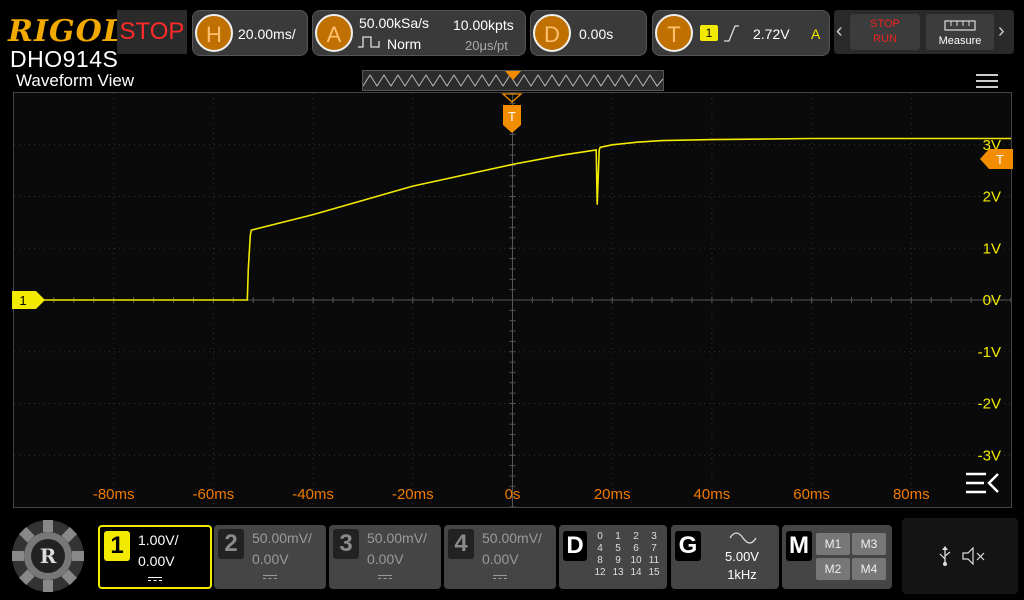 The height and width of the screenshot is (600, 1024). Describe the element at coordinates (654, 560) in the screenshot. I see `digital-channel-label: 11` at that location.